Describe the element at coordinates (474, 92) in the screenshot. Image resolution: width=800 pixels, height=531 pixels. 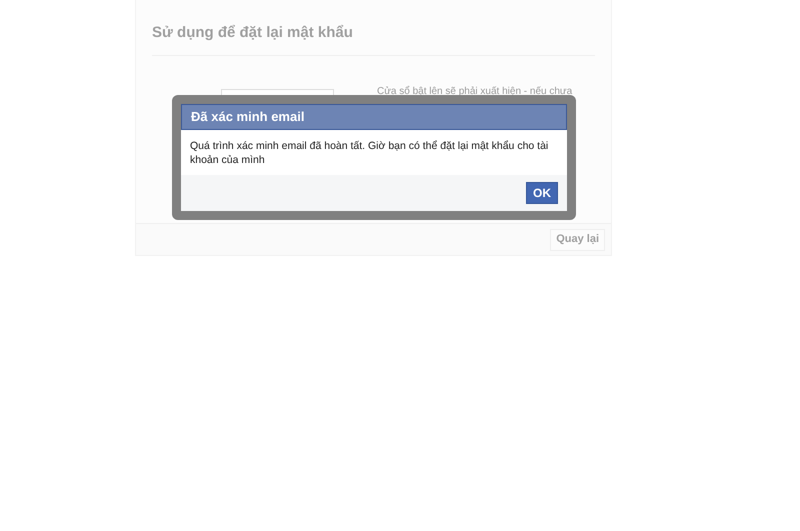
I see `hint-text: Cửa sổ bật lên sẽ phải xuất hiện - nếu chưa` at that location.